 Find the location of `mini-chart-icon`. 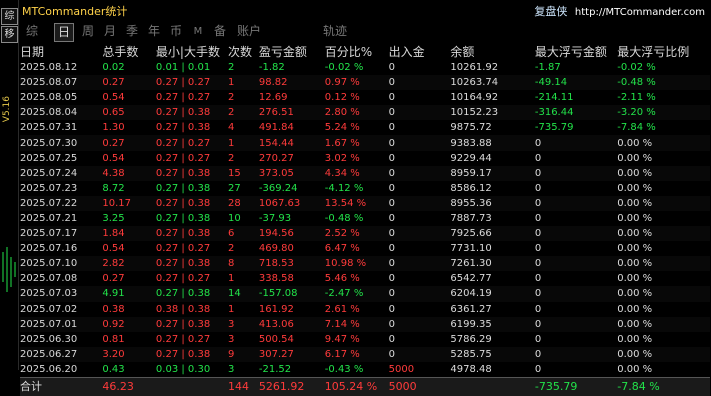

mini-chart-icon is located at coordinates (9, 269).